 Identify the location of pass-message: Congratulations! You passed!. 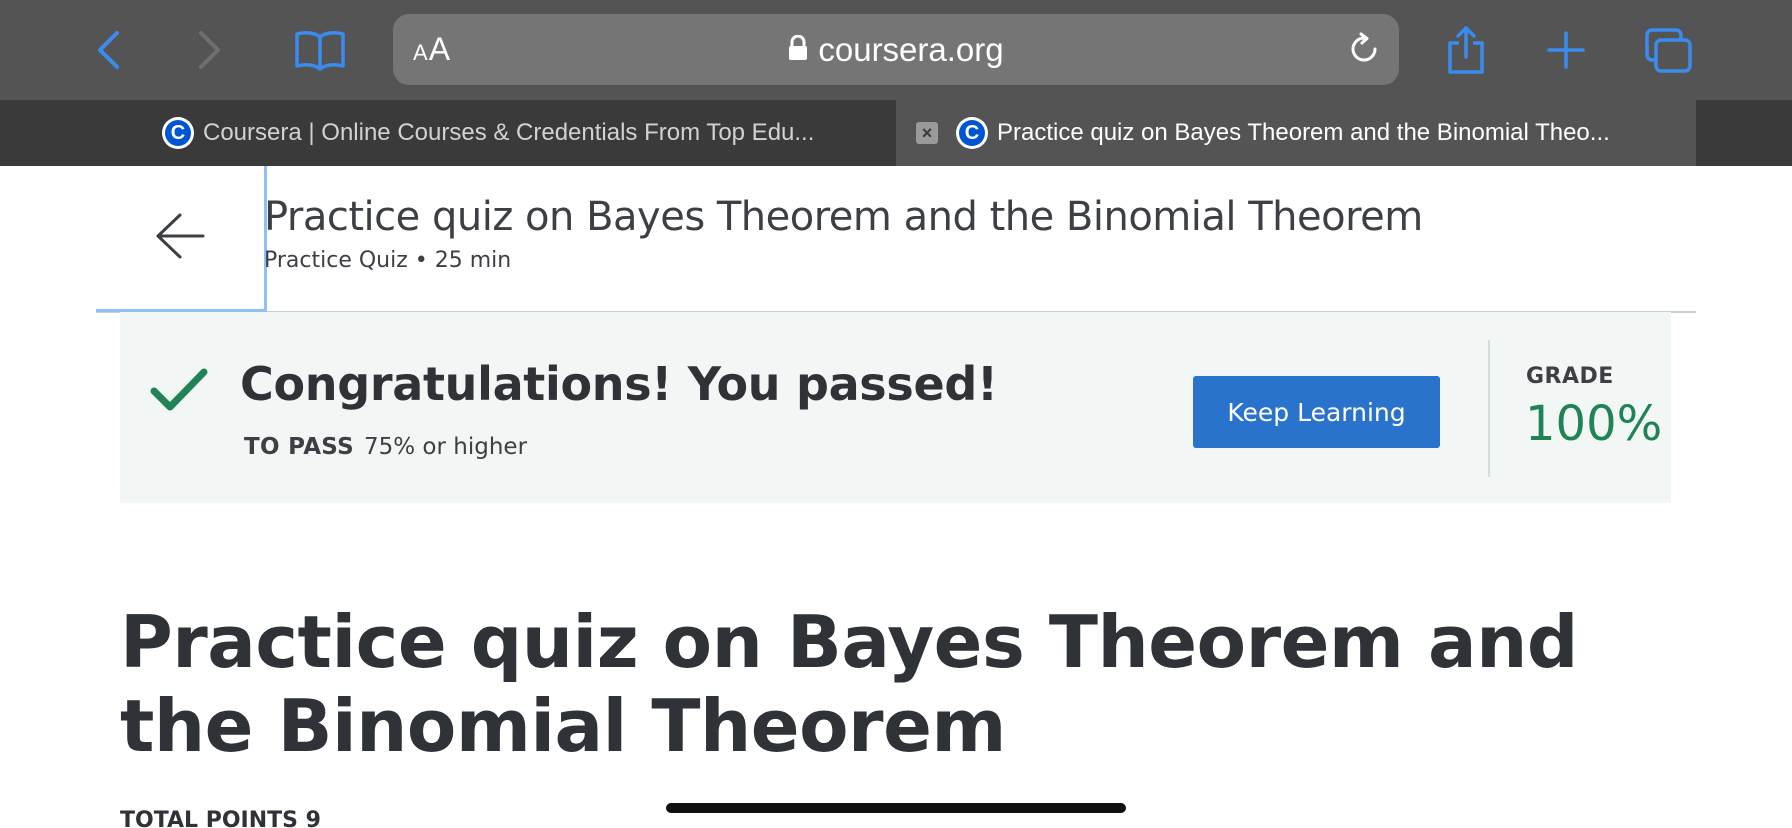
(619, 384).